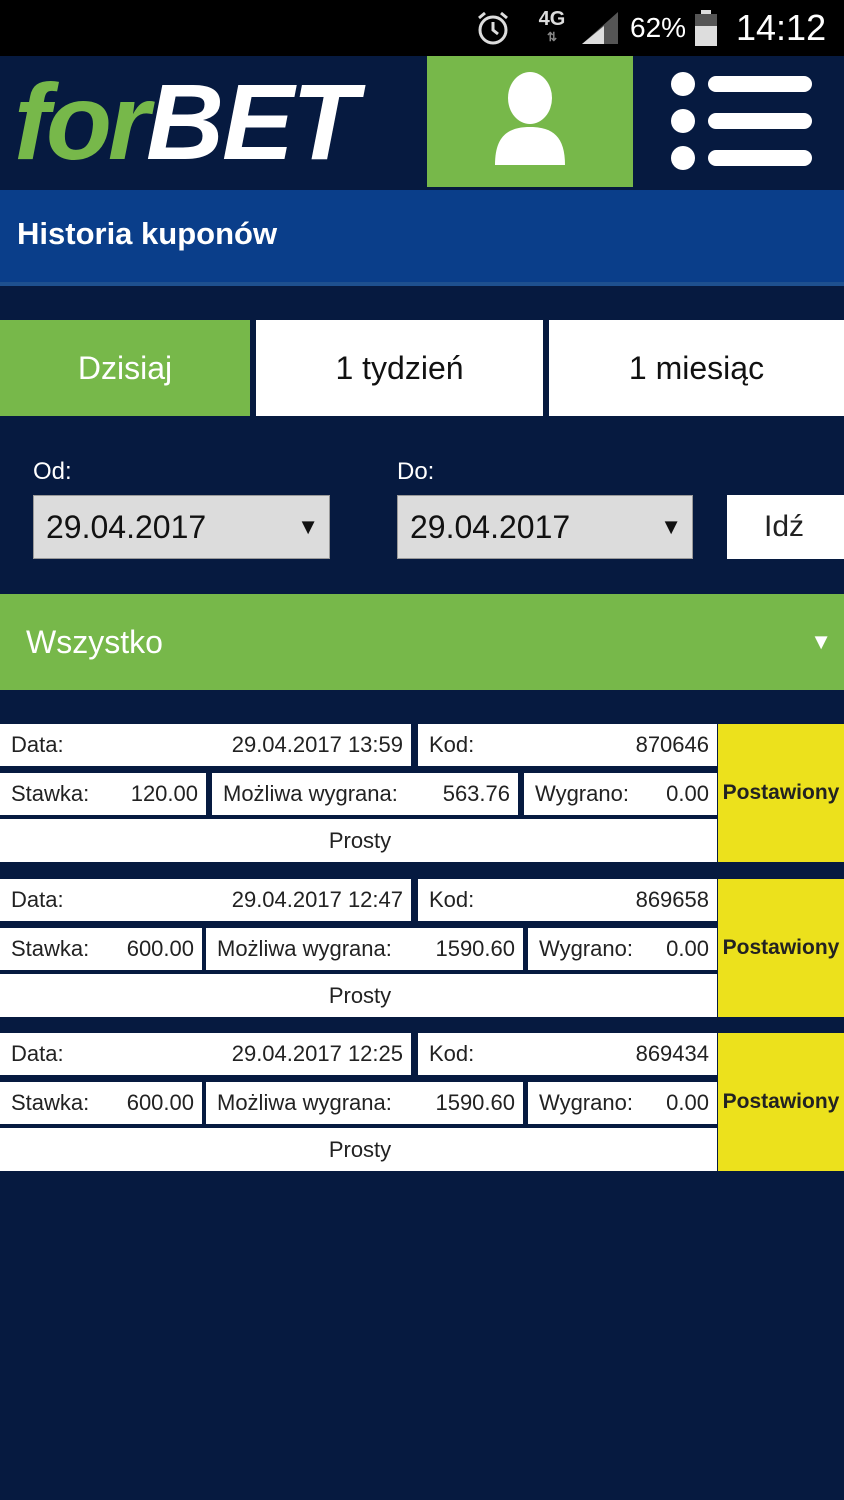  I want to click on date-from-label: Od:, so click(52, 471).